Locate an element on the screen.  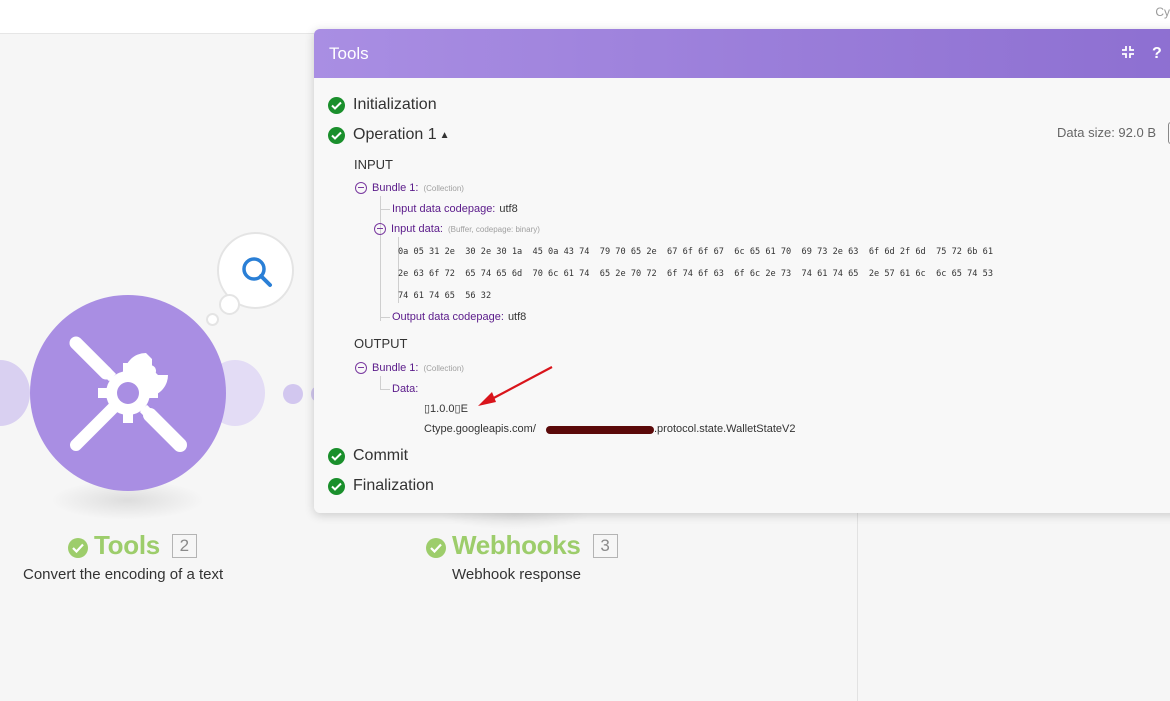
tools-module-title: Tools is located at coordinates (127, 545).